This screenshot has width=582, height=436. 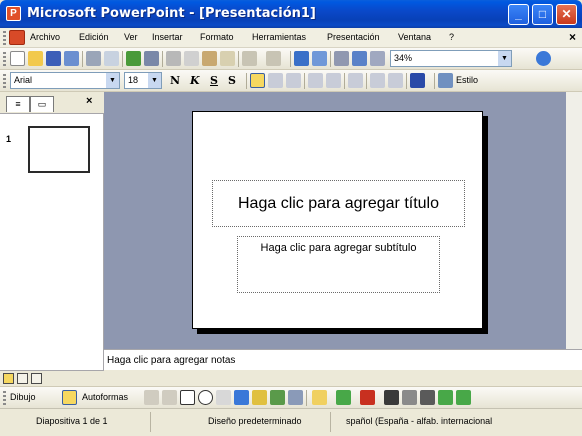 I want to click on menu-grip, so click(x=4, y=38).